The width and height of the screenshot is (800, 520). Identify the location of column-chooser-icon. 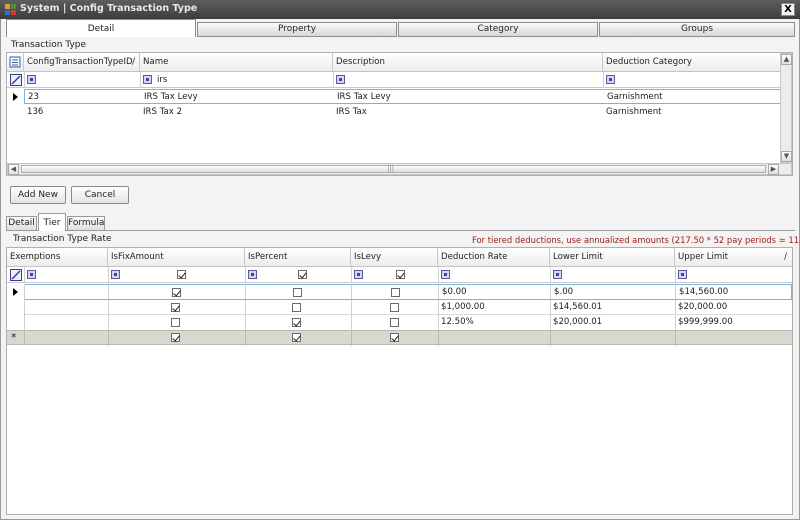
(15, 62).